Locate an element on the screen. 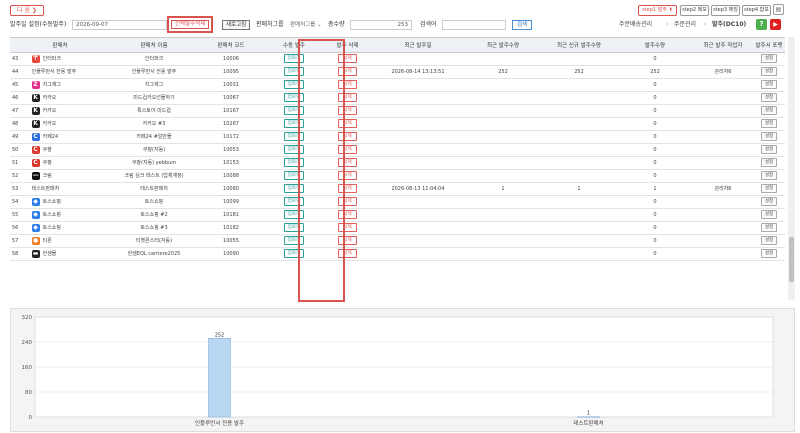  seller-name: 크림 심크 테스트 (업체계정) is located at coordinates (154, 176).